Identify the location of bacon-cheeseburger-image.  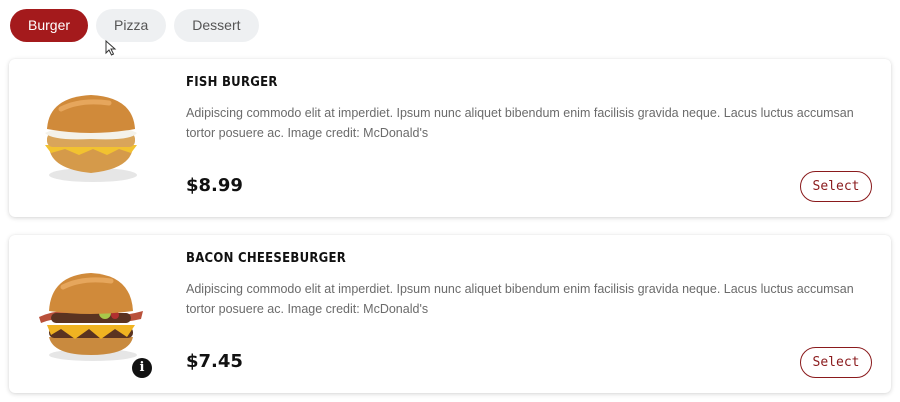
(91, 317).